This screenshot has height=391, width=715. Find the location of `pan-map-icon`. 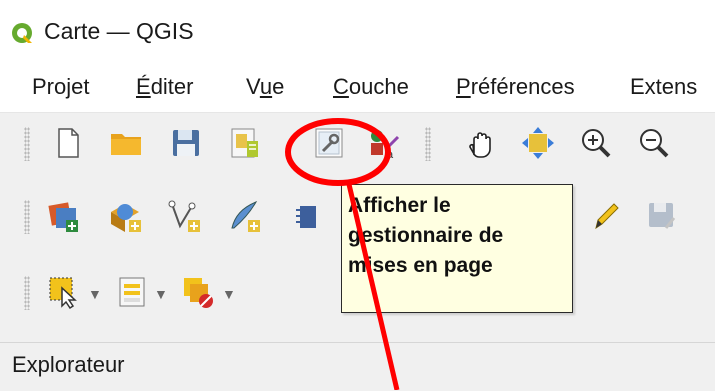

pan-map-icon is located at coordinates (480, 143).